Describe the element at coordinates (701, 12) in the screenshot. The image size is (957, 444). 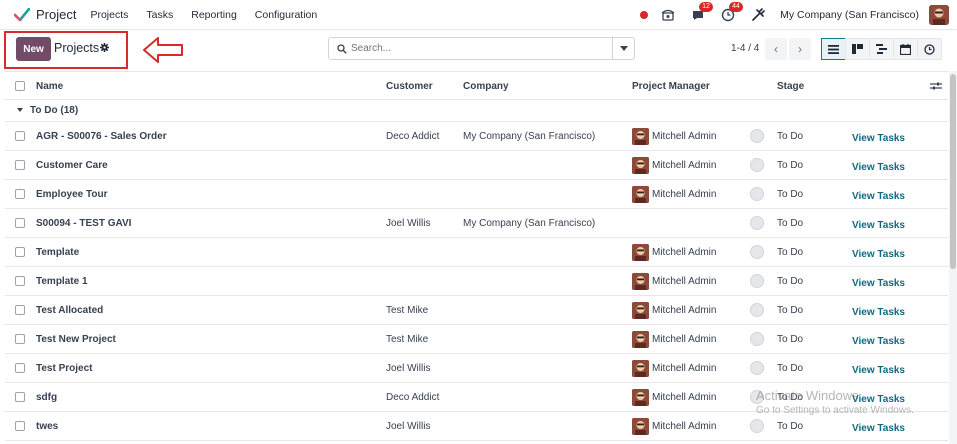
I see `messages-icon: 12` at that location.